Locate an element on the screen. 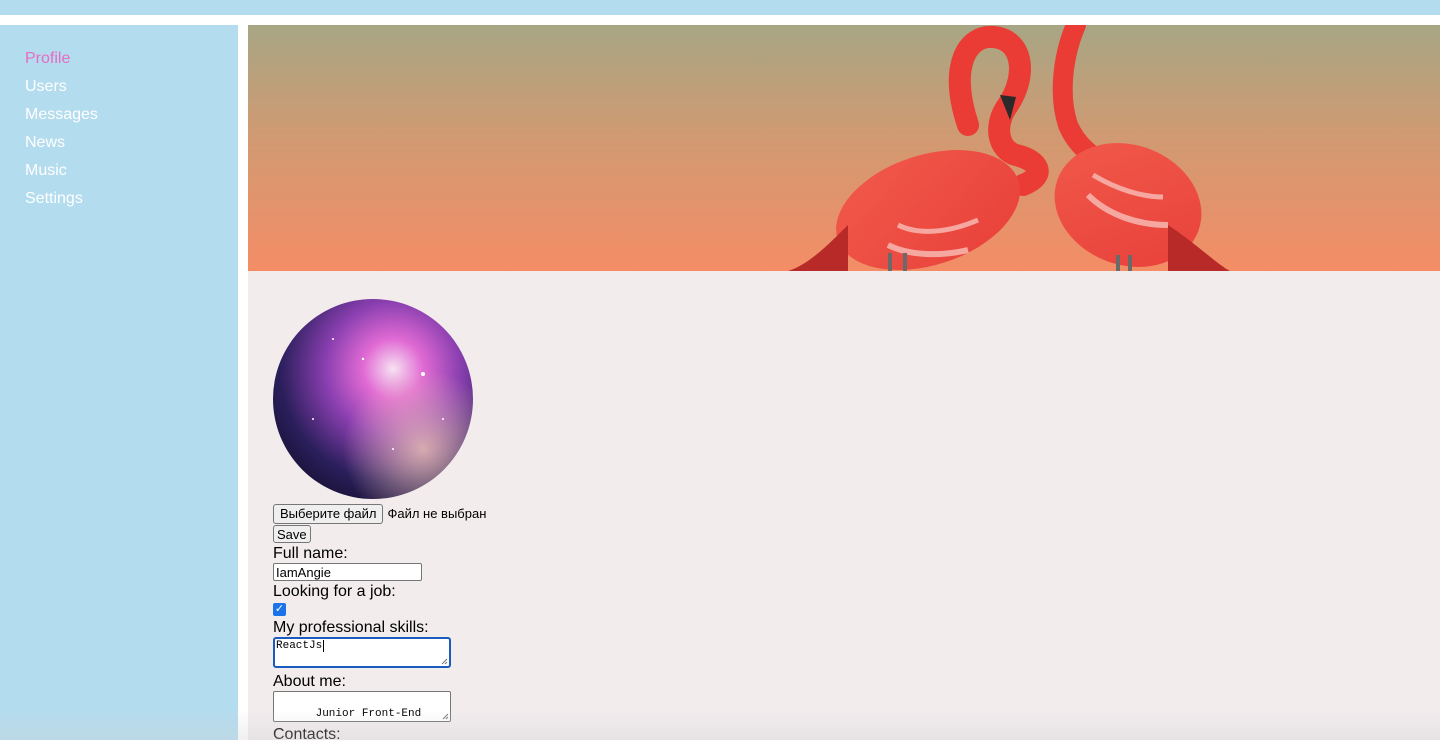 The width and height of the screenshot is (1440, 740). save-row: Save is located at coordinates (573, 534).